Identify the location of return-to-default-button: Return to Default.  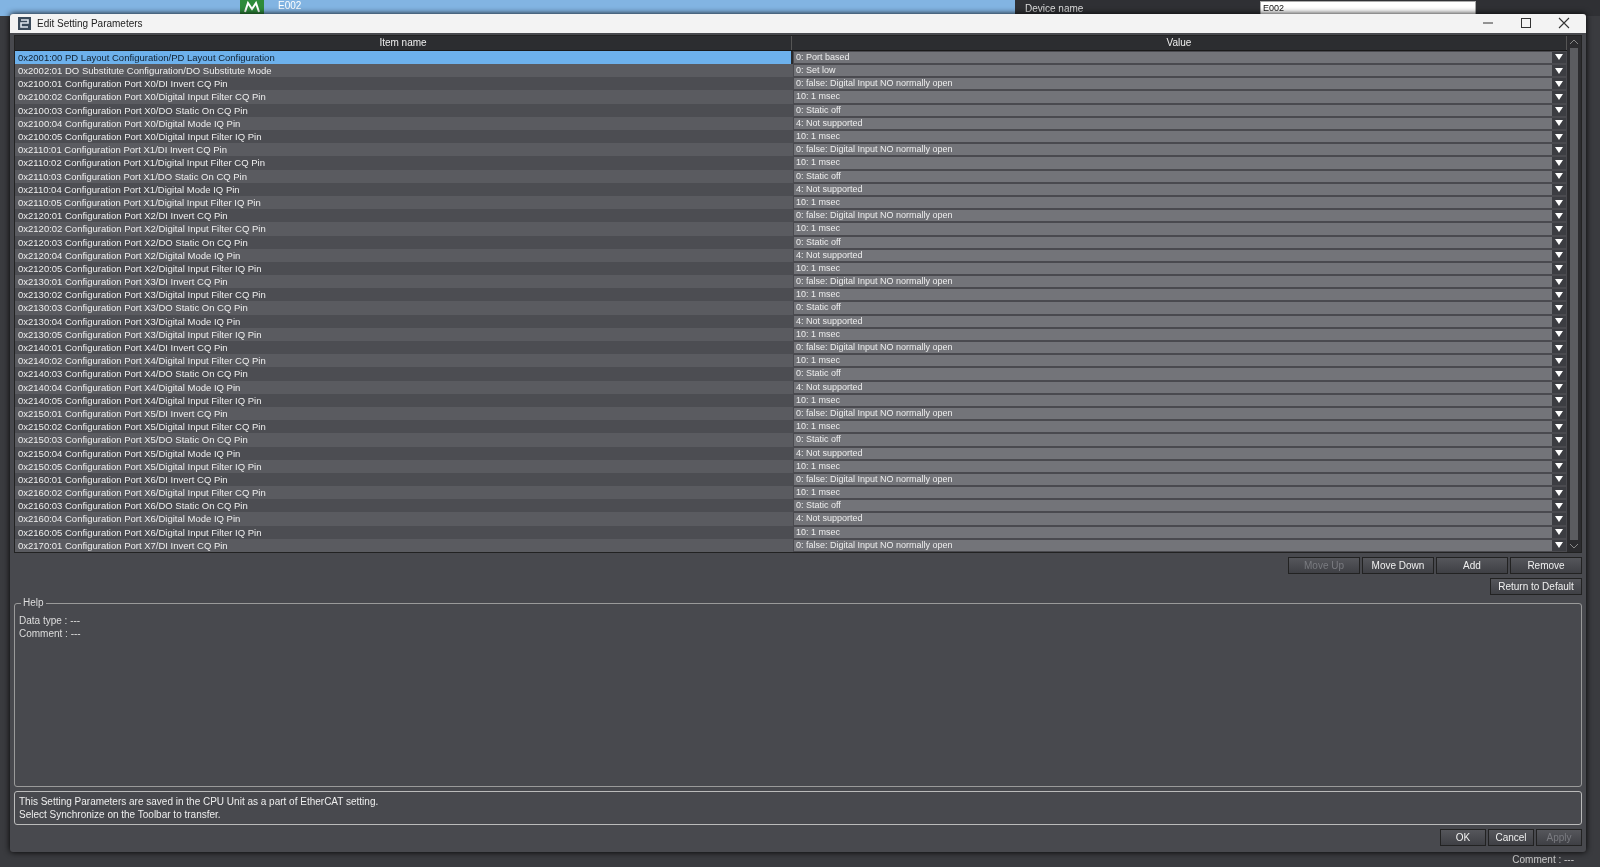
(1536, 586).